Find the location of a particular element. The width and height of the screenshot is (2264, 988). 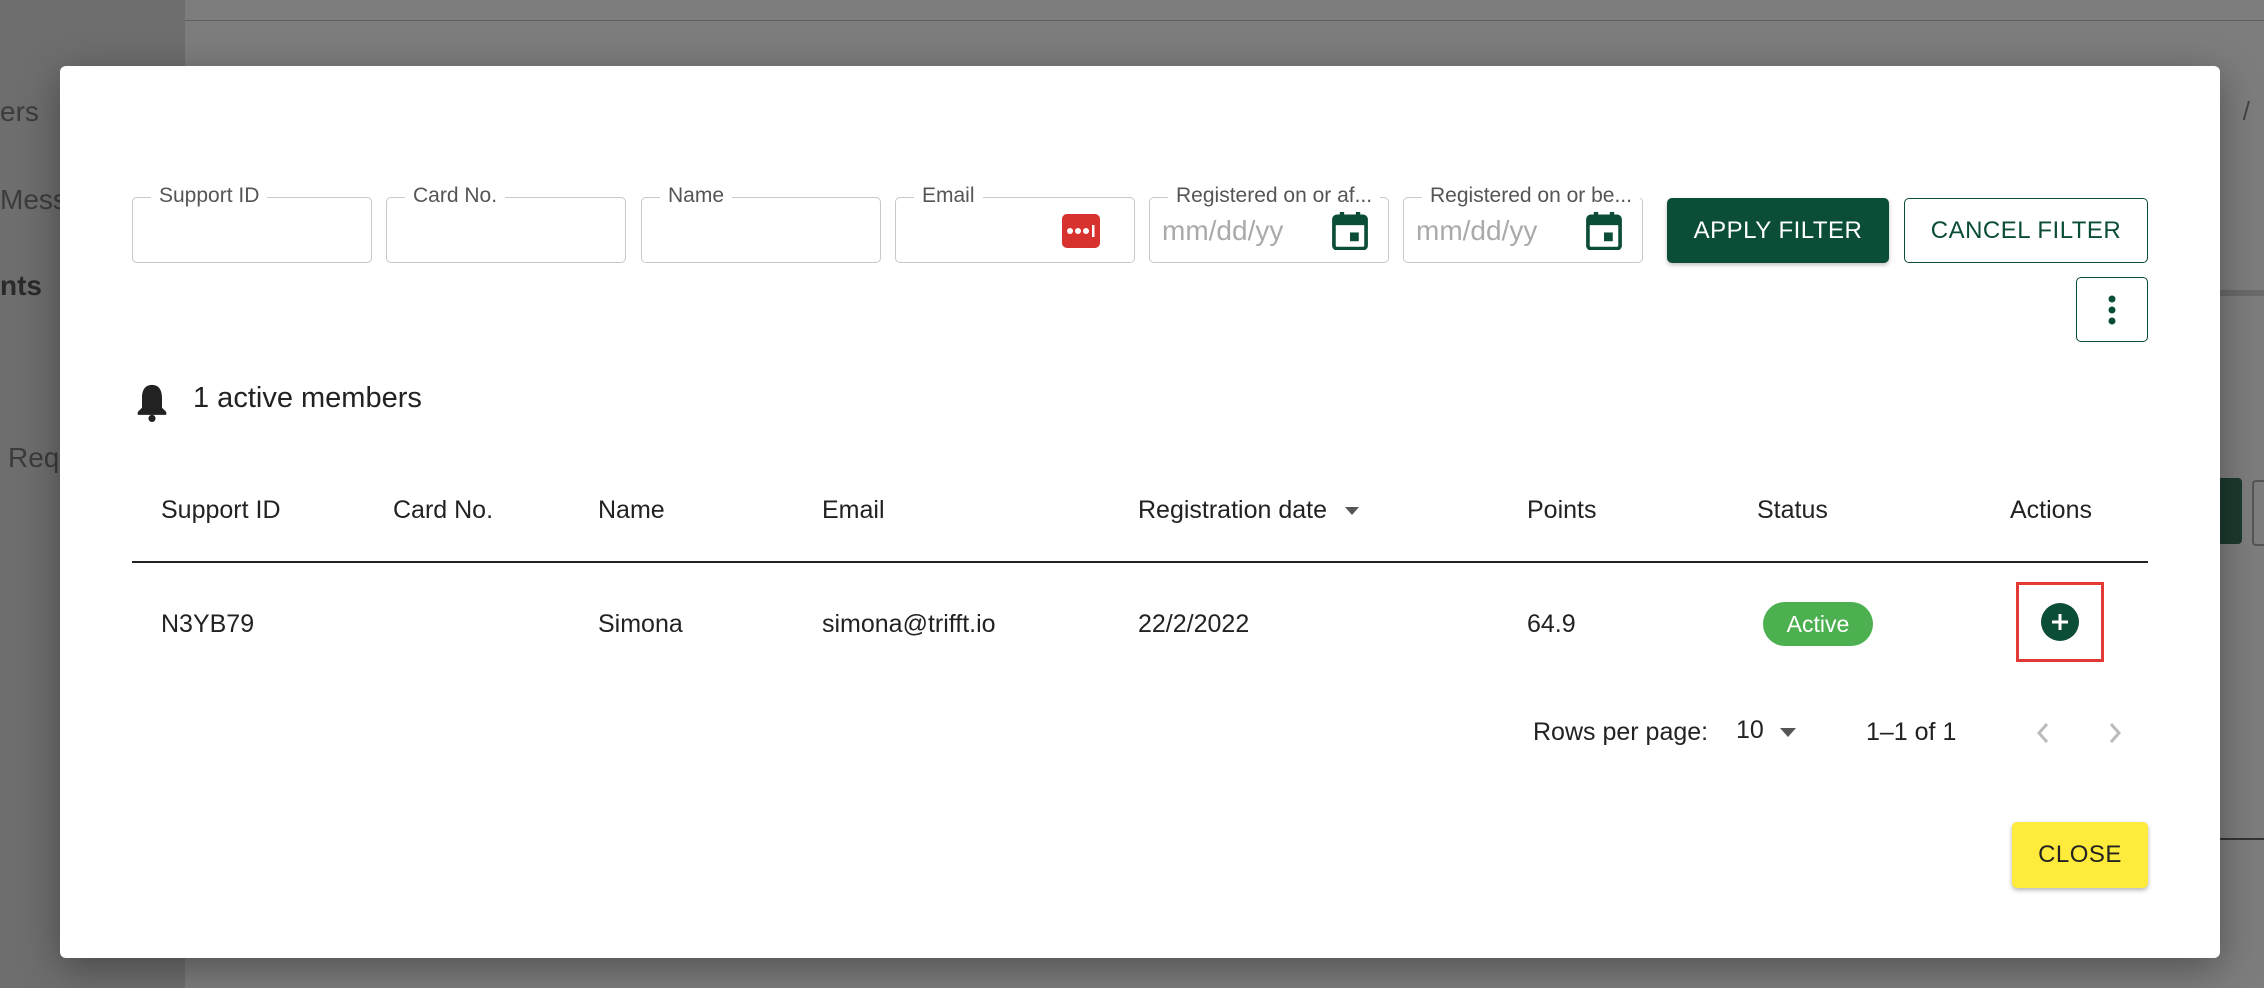

more-options-button is located at coordinates (2112, 309).